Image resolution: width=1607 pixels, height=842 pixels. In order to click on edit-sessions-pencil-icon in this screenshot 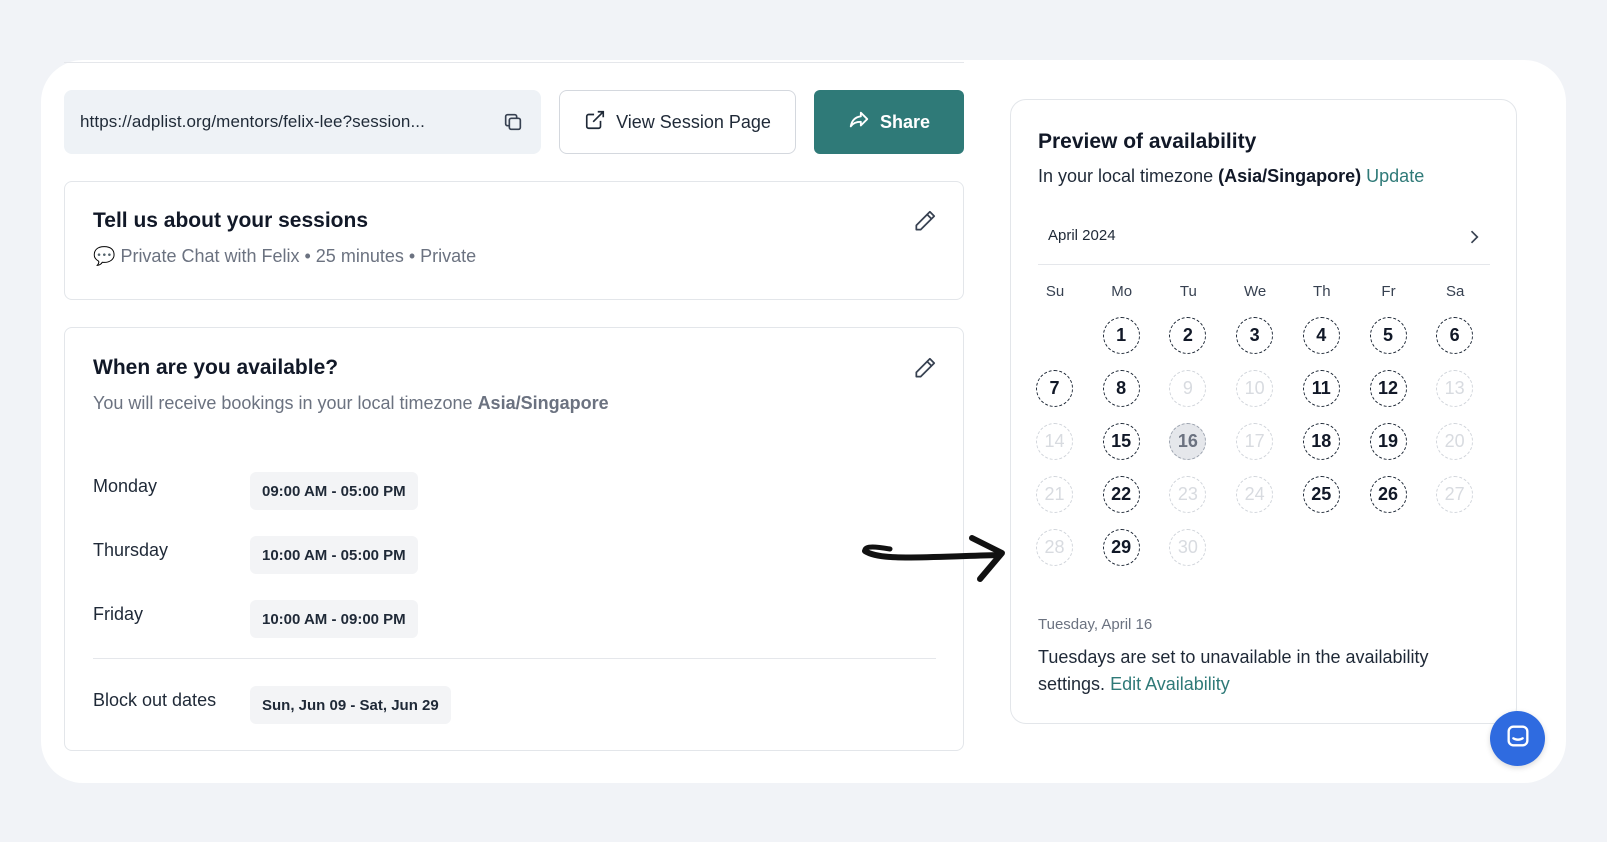, I will do `click(925, 221)`.